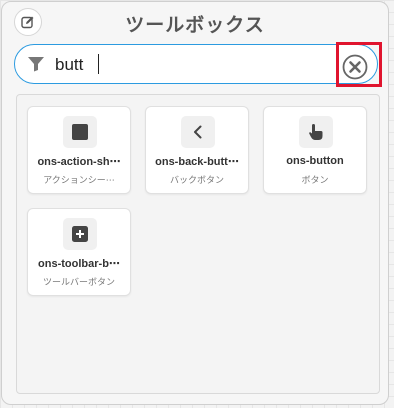 The height and width of the screenshot is (408, 394). What do you see at coordinates (79, 150) in the screenshot?
I see `component-tile-action-sheet: ons-action-sh⋯ アクションシー⋯` at bounding box center [79, 150].